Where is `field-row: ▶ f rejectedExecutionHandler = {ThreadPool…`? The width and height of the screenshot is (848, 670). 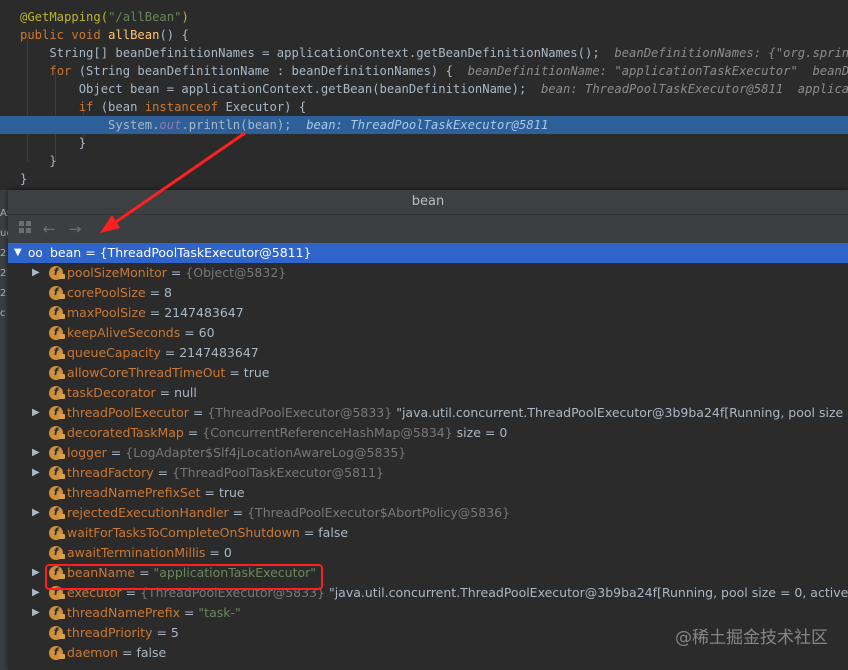
field-row: ▶ f rejectedExecutionHandler = {ThreadPool… is located at coordinates (428, 513).